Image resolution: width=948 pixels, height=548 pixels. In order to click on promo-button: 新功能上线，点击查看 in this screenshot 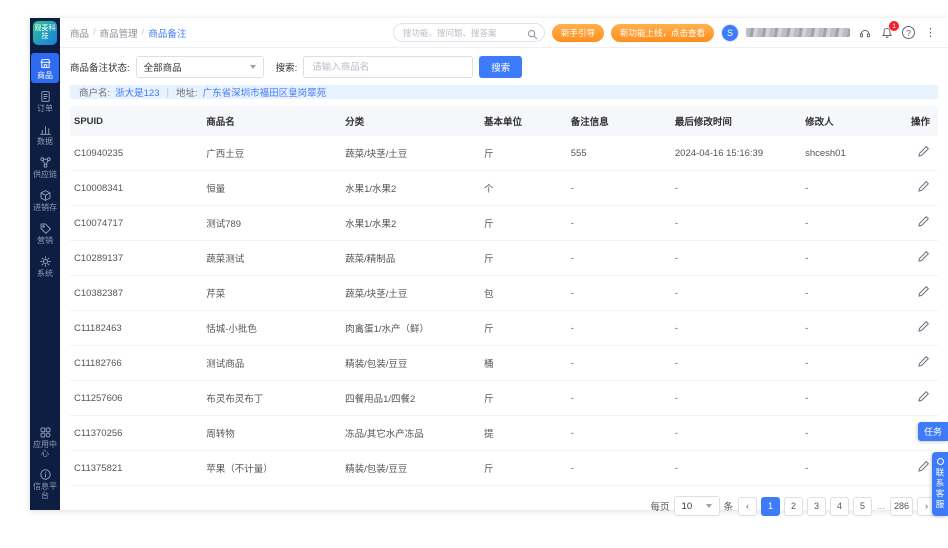, I will do `click(662, 32)`.